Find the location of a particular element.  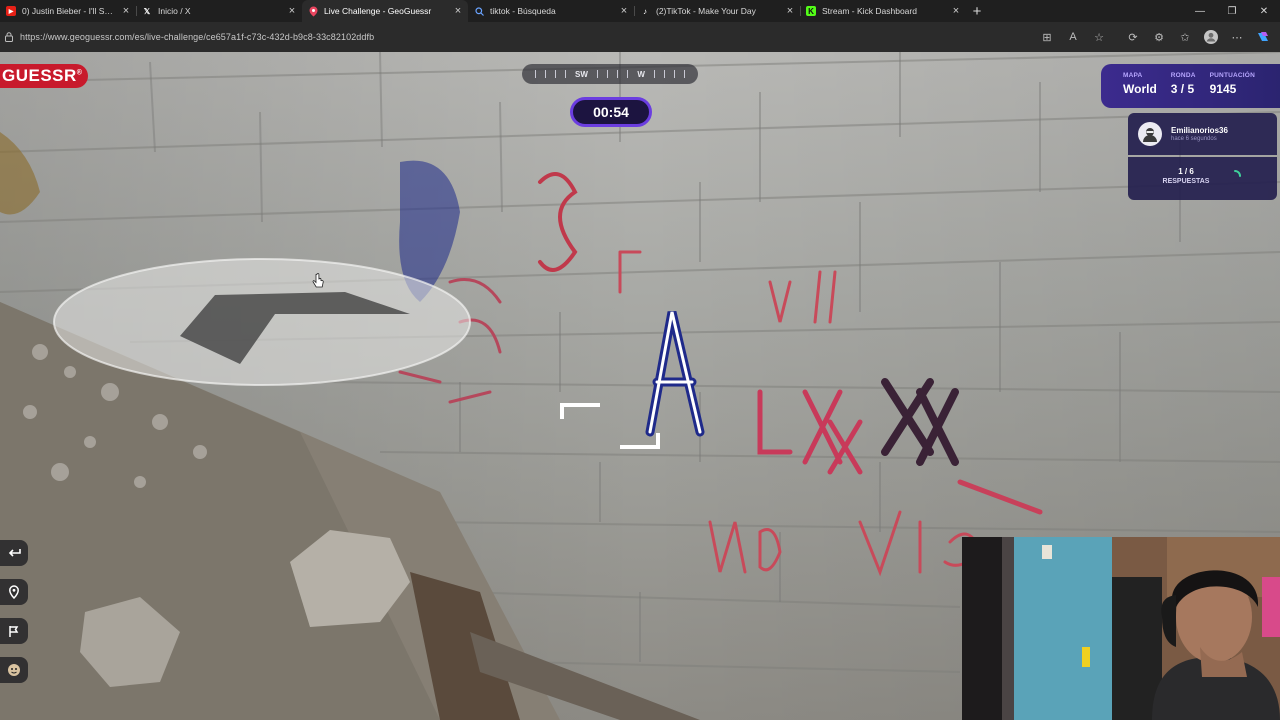

favorites-icon: ✩ is located at coordinates (1185, 37).